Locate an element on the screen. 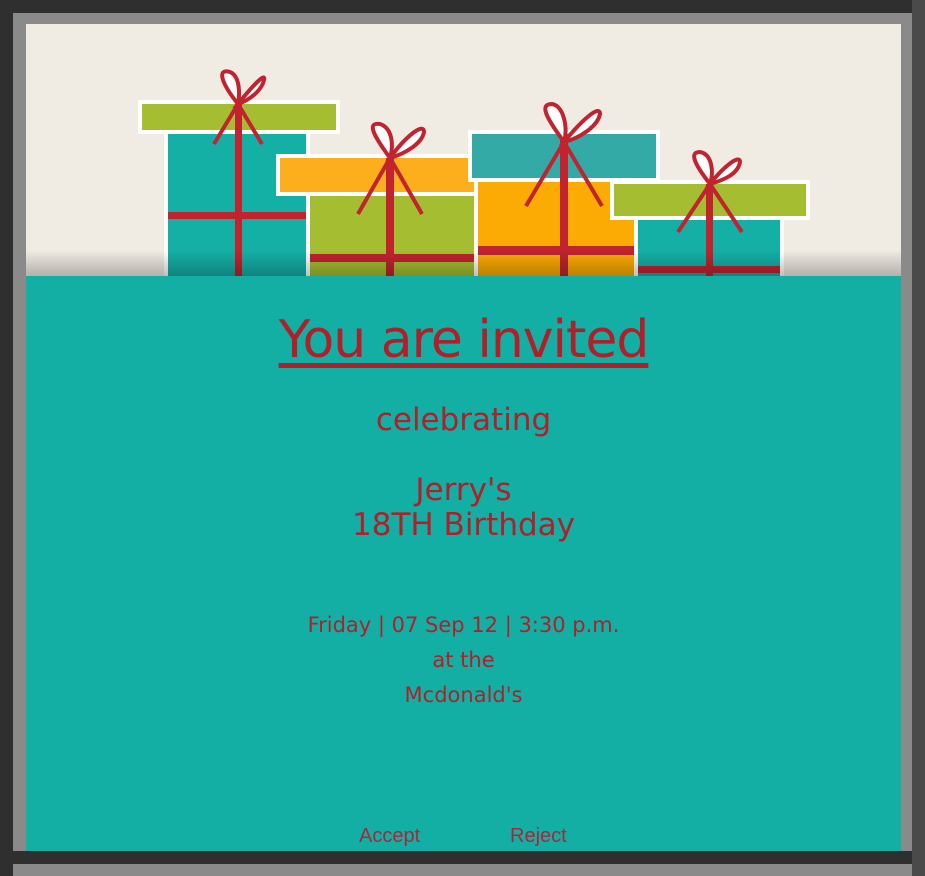  window-frame-right is located at coordinates (918, 438).